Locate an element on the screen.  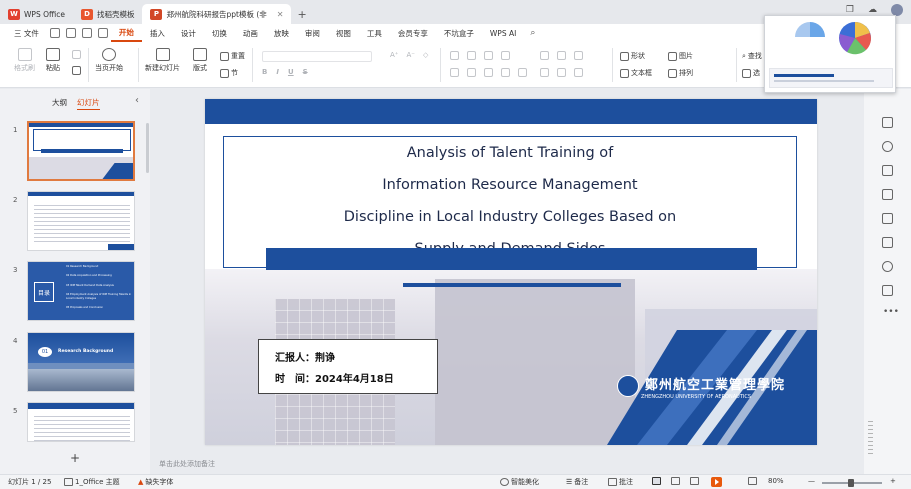
tab-current-document: P 郑州航院科研报告ppt模板 (非 ✕ is located at coordinates (217, 14).